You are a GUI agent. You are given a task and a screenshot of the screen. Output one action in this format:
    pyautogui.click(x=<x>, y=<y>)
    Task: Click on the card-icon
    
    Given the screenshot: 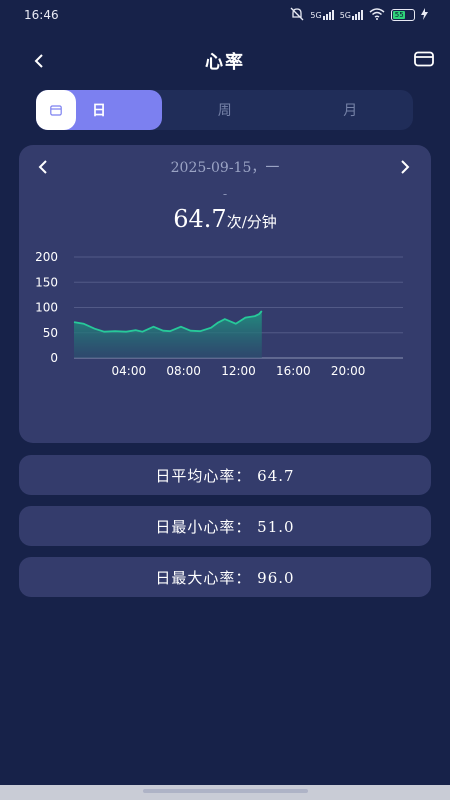 What is the action you would take?
    pyautogui.click(x=424, y=59)
    